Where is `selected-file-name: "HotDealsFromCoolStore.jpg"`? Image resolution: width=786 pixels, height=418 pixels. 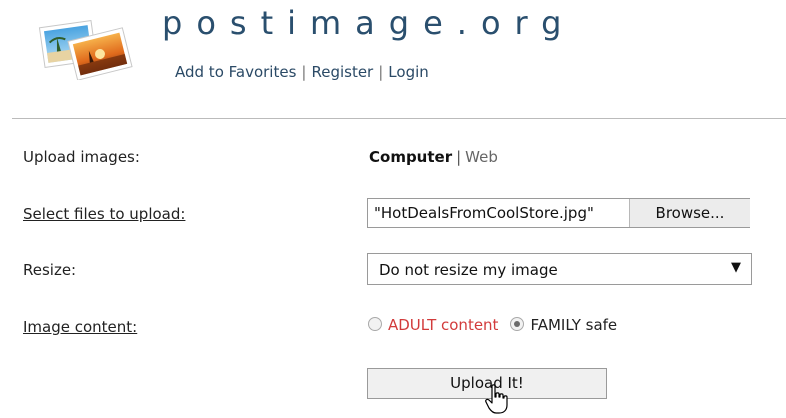
selected-file-name: "HotDealsFromCoolStore.jpg" is located at coordinates (484, 213).